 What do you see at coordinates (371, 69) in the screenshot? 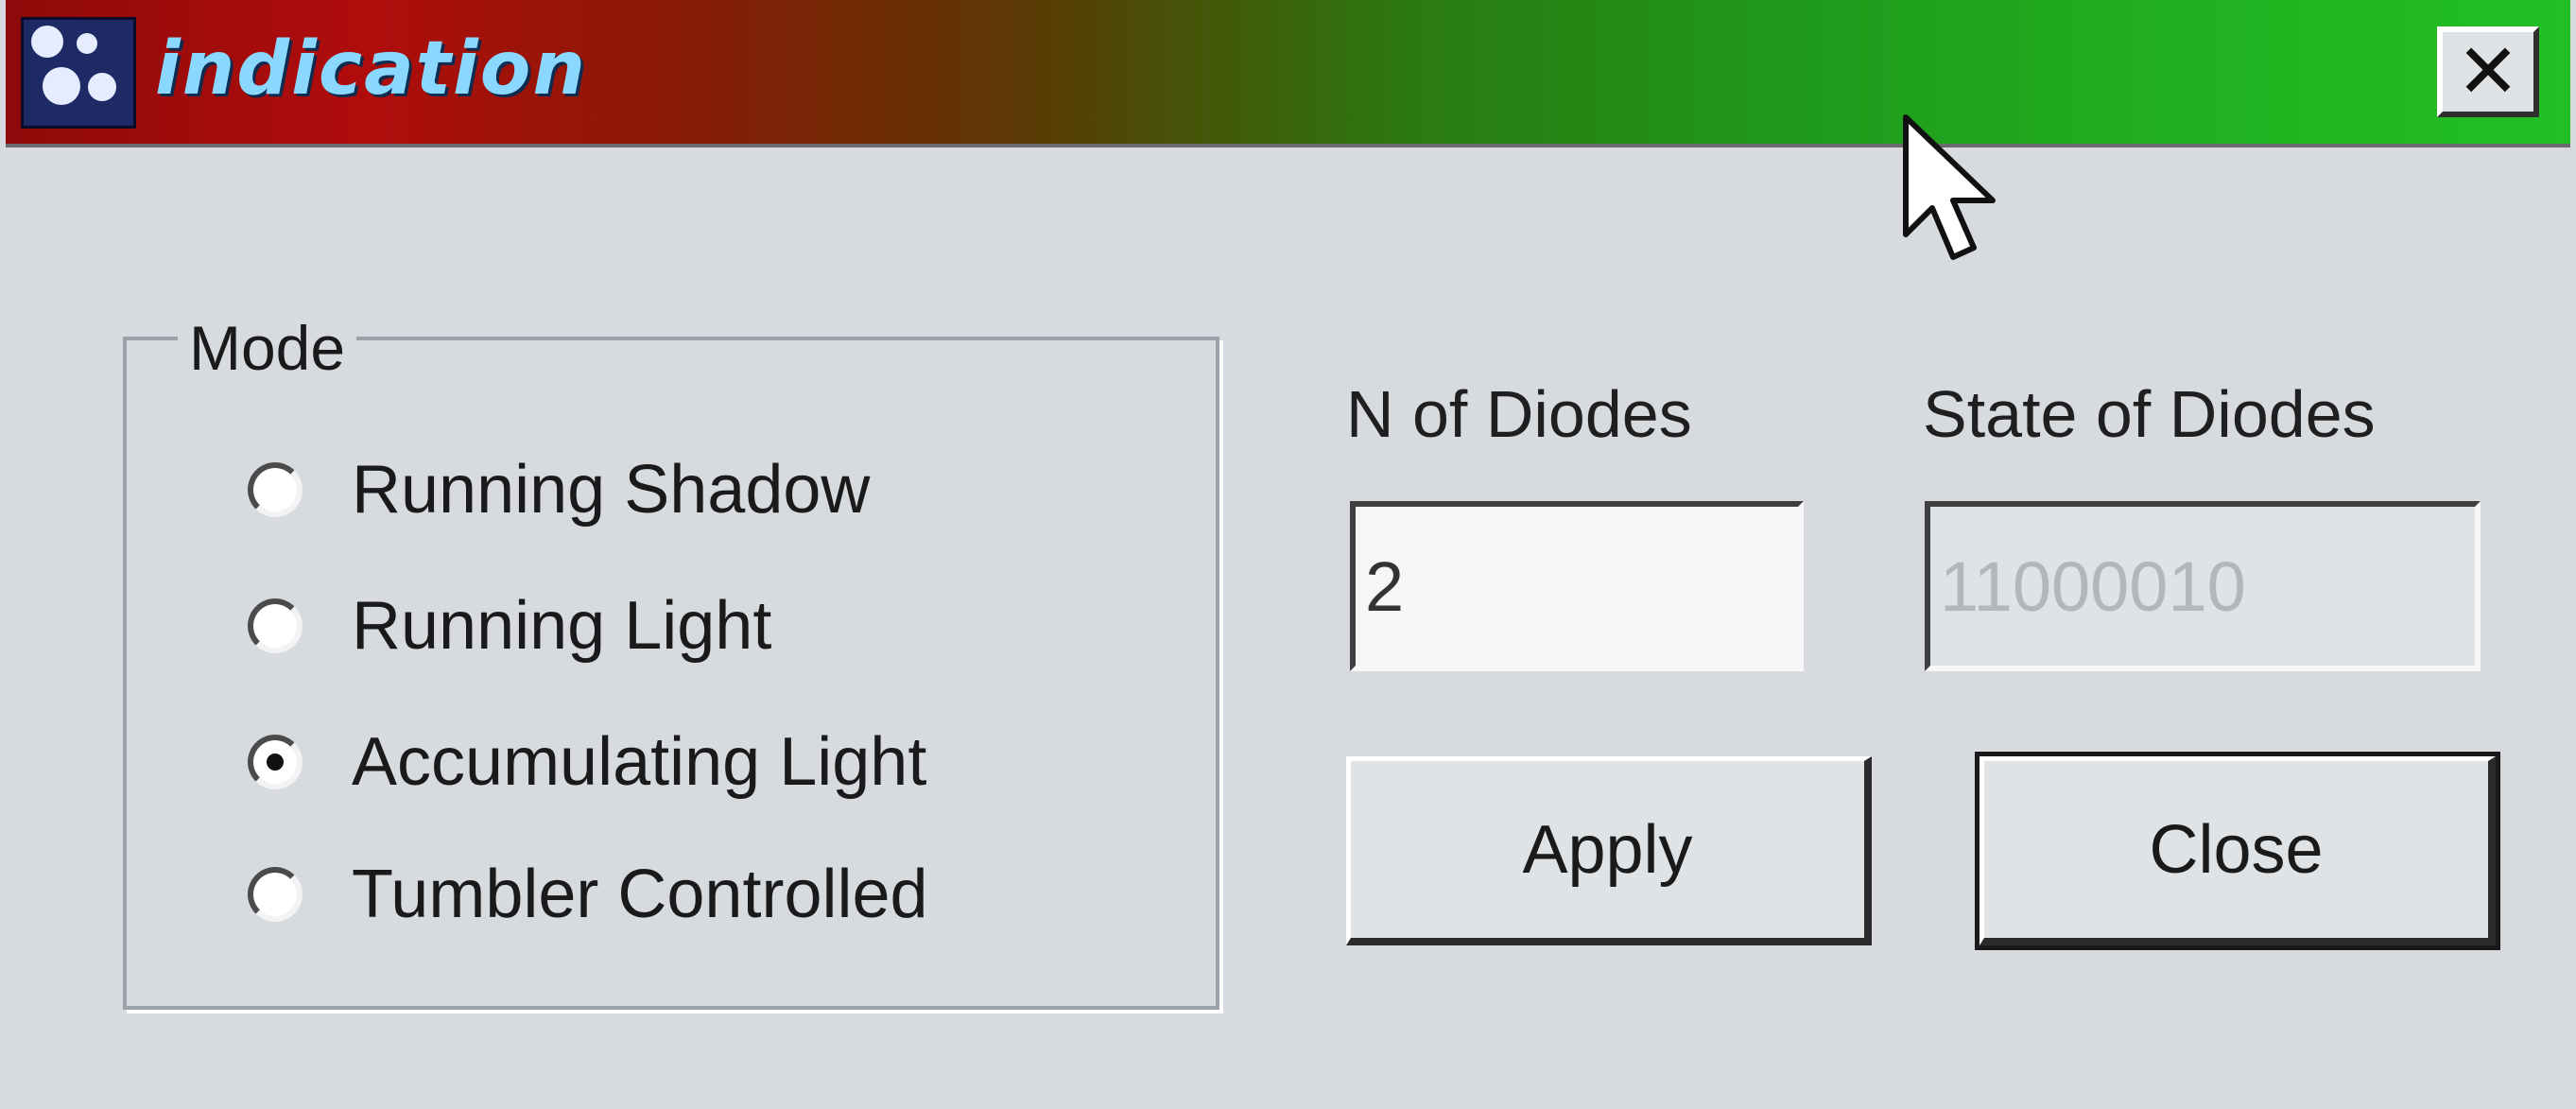
I see `window-title: indication` at bounding box center [371, 69].